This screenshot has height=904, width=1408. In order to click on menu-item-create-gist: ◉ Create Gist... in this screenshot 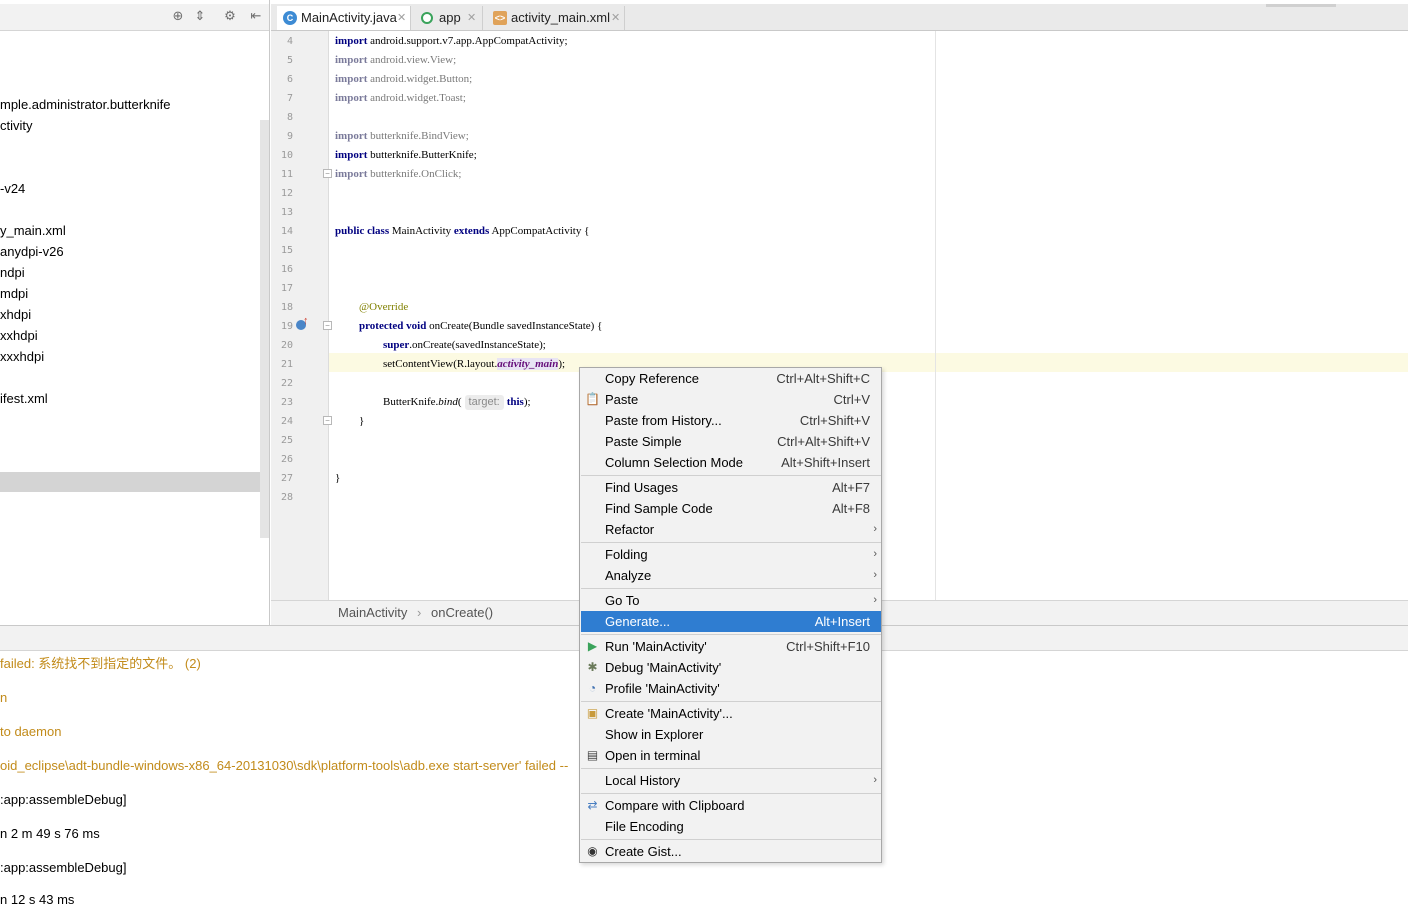, I will do `click(731, 851)`.